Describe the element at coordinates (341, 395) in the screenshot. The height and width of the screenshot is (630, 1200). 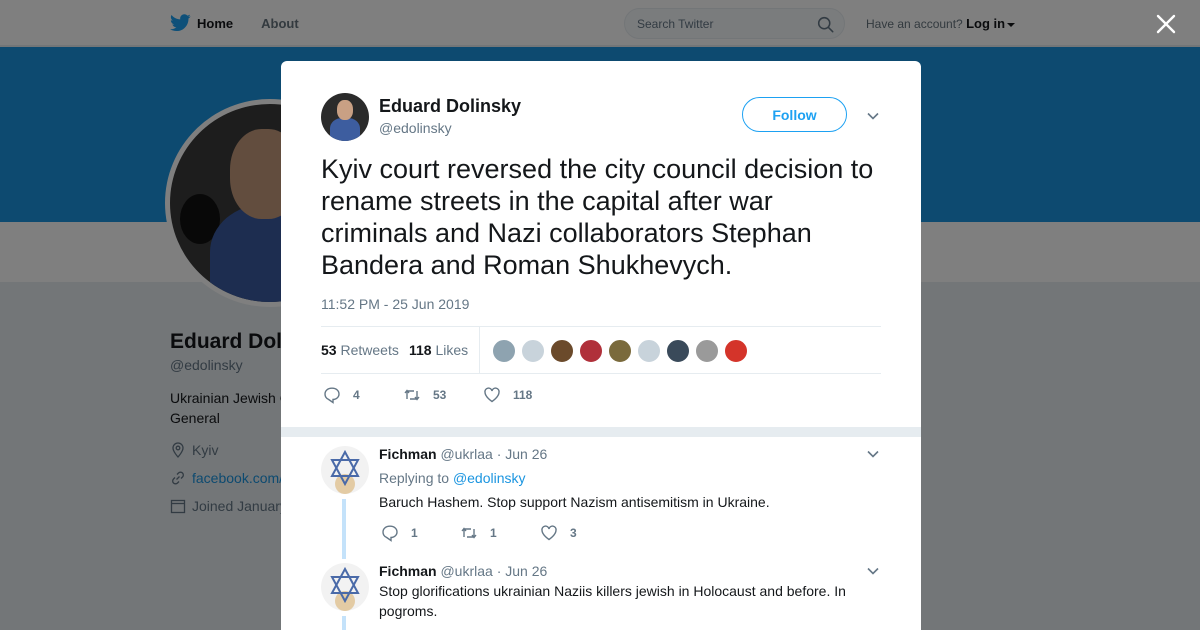
I see `reply-action: 4` at that location.